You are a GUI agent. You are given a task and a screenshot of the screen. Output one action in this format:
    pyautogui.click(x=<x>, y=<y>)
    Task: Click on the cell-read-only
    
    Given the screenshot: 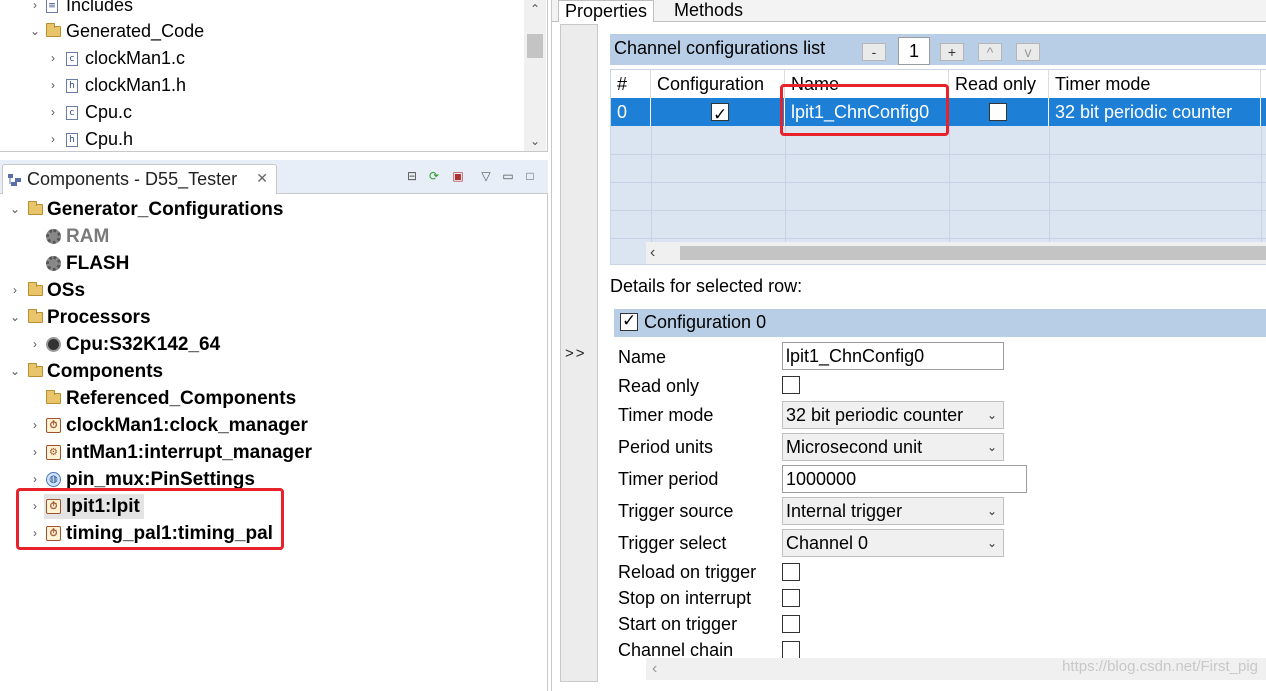 What is the action you would take?
    pyautogui.click(x=999, y=112)
    